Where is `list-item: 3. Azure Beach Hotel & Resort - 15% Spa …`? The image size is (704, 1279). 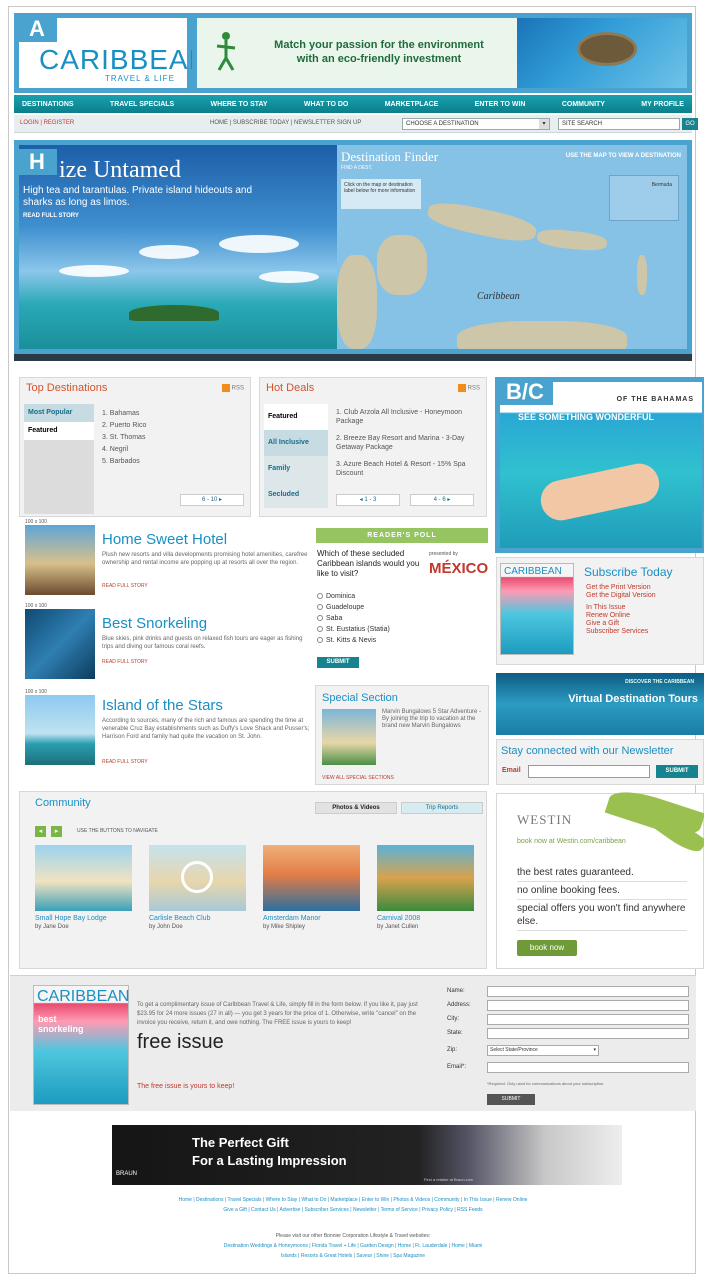 list-item: 3. Azure Beach Hotel & Resort - 15% Spa … is located at coordinates (409, 473).